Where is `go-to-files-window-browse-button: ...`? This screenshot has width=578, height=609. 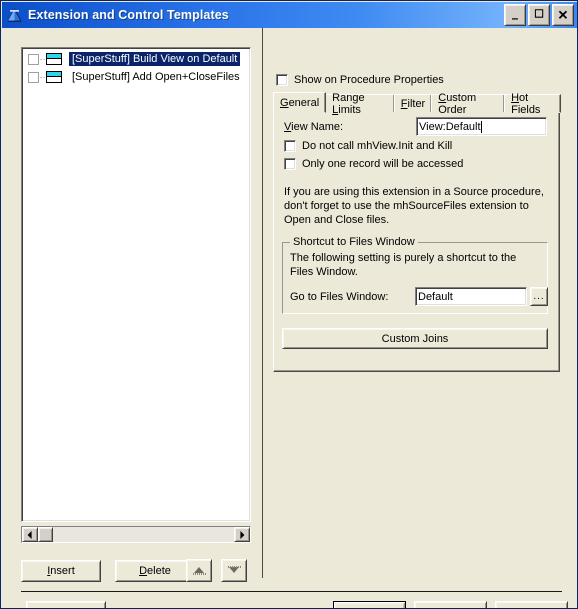
go-to-files-window-browse-button: ... is located at coordinates (539, 296).